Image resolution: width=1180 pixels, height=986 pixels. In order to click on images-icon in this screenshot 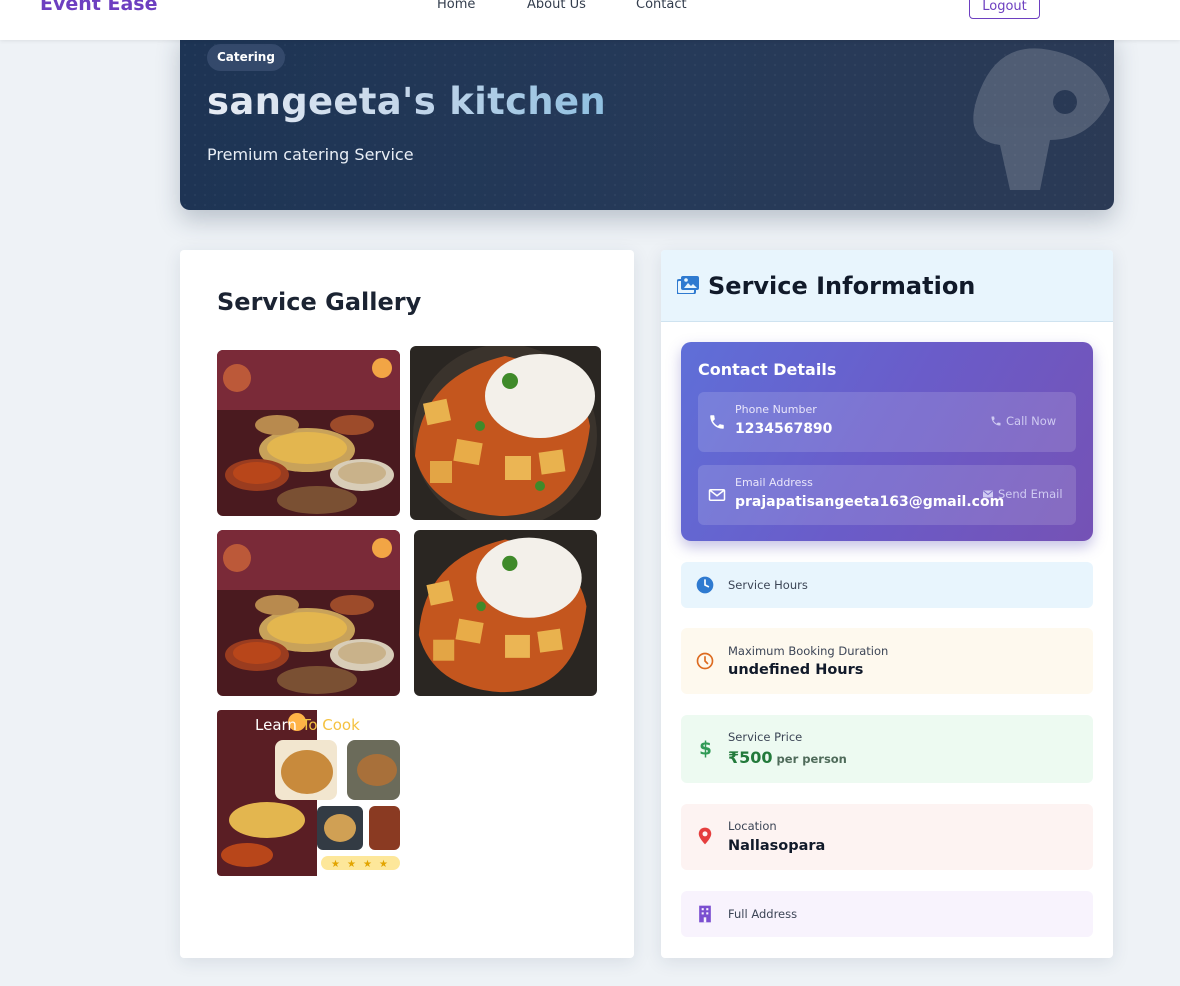, I will do `click(688, 285)`.